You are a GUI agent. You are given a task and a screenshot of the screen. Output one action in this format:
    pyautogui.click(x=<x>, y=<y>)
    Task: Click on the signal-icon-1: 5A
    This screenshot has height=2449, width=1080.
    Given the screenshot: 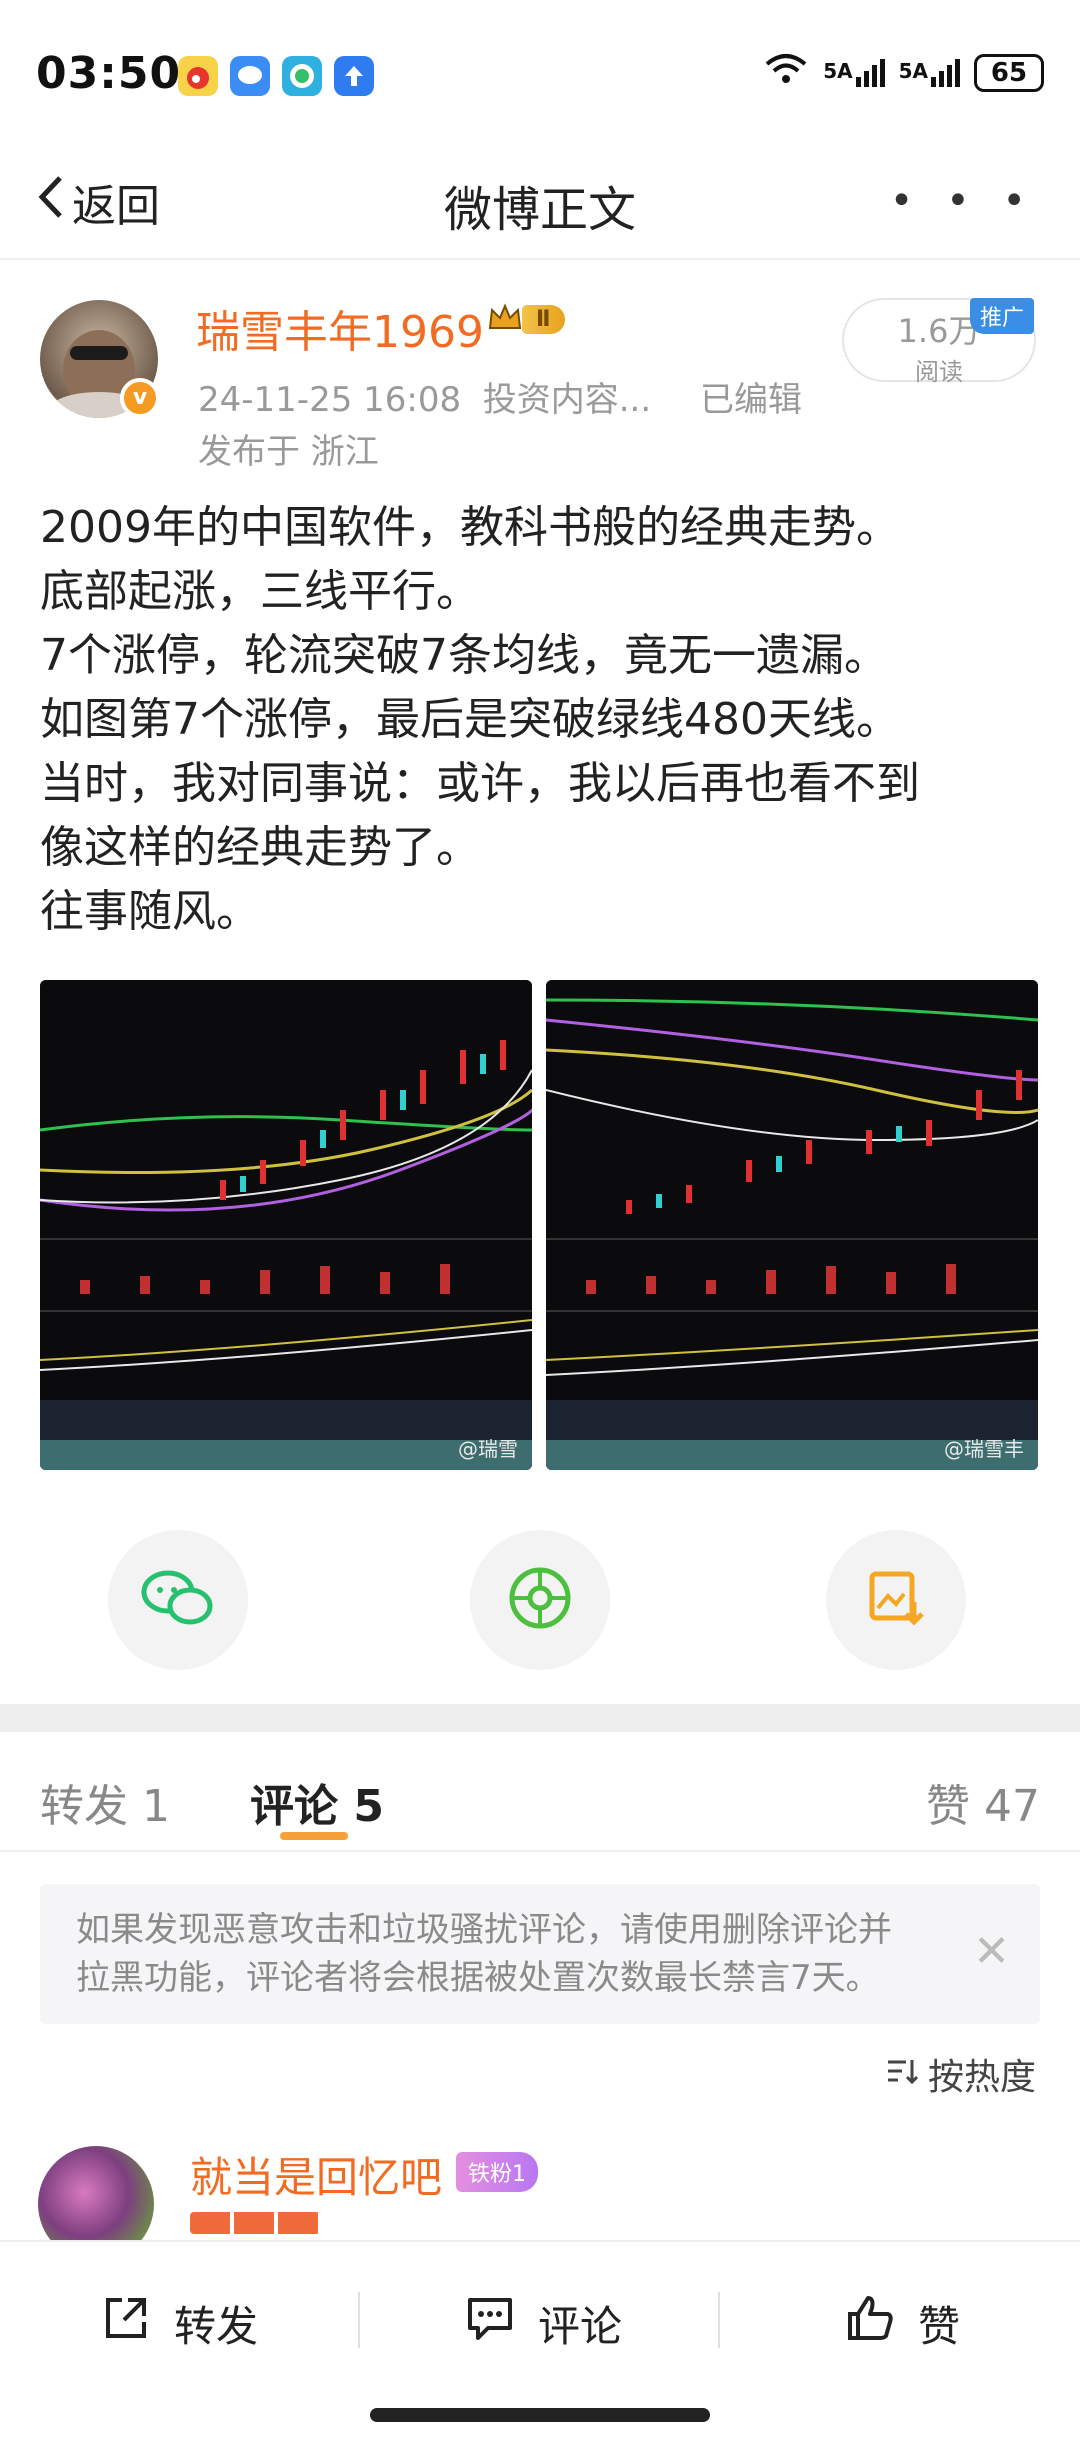 What is the action you would take?
    pyautogui.click(x=854, y=72)
    